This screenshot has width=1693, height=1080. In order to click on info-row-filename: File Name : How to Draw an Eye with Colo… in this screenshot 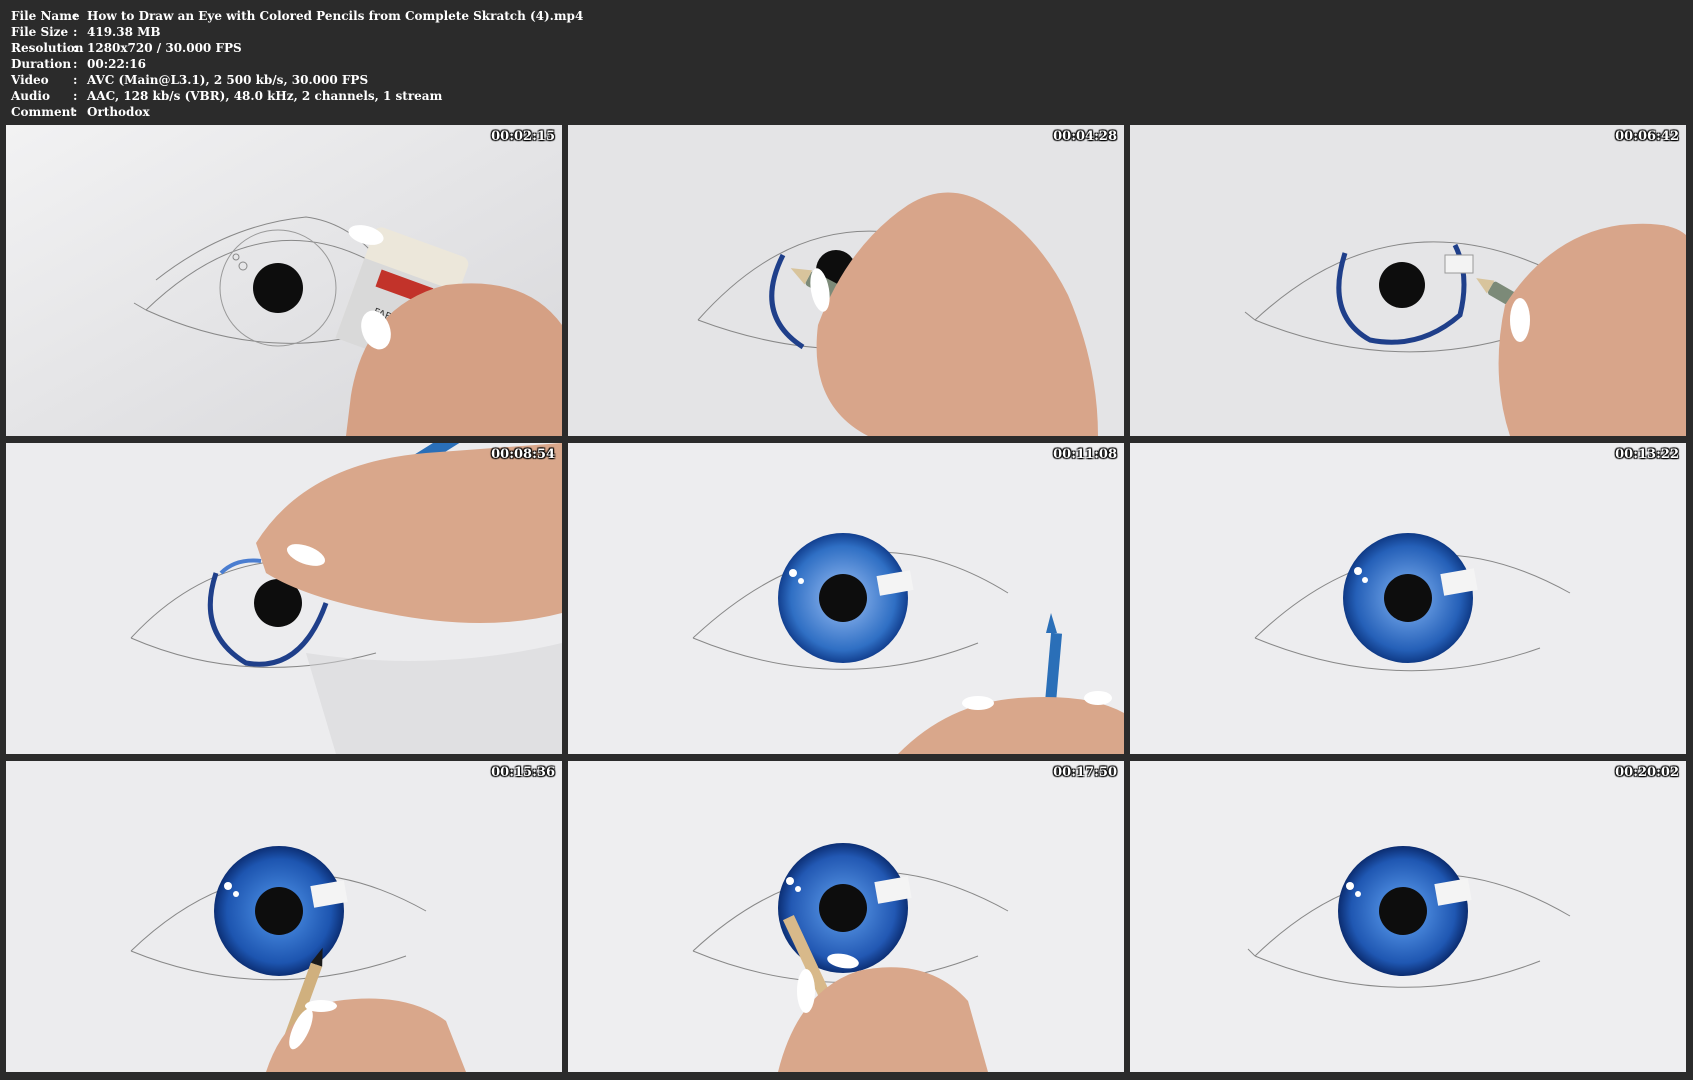, I will do `click(297, 16)`.